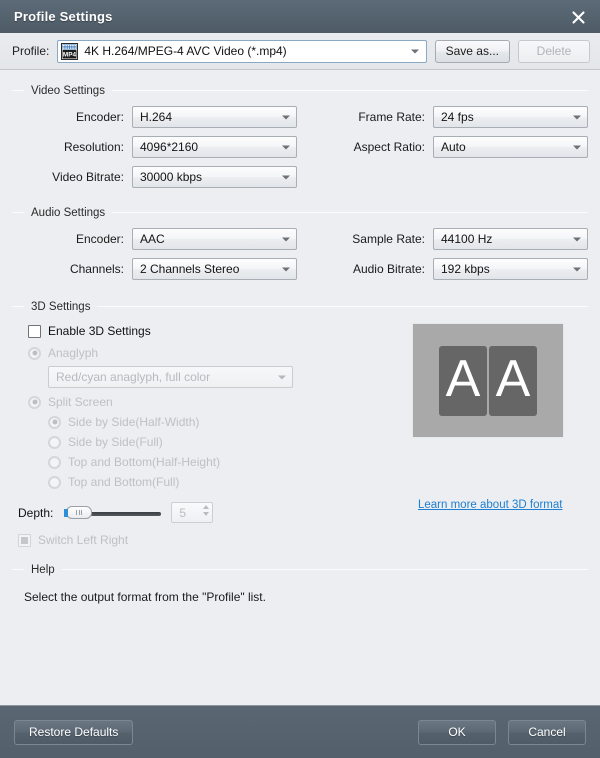  What do you see at coordinates (300, 731) in the screenshot?
I see `footer-bar: Restore Defaults OK Cancel` at bounding box center [300, 731].